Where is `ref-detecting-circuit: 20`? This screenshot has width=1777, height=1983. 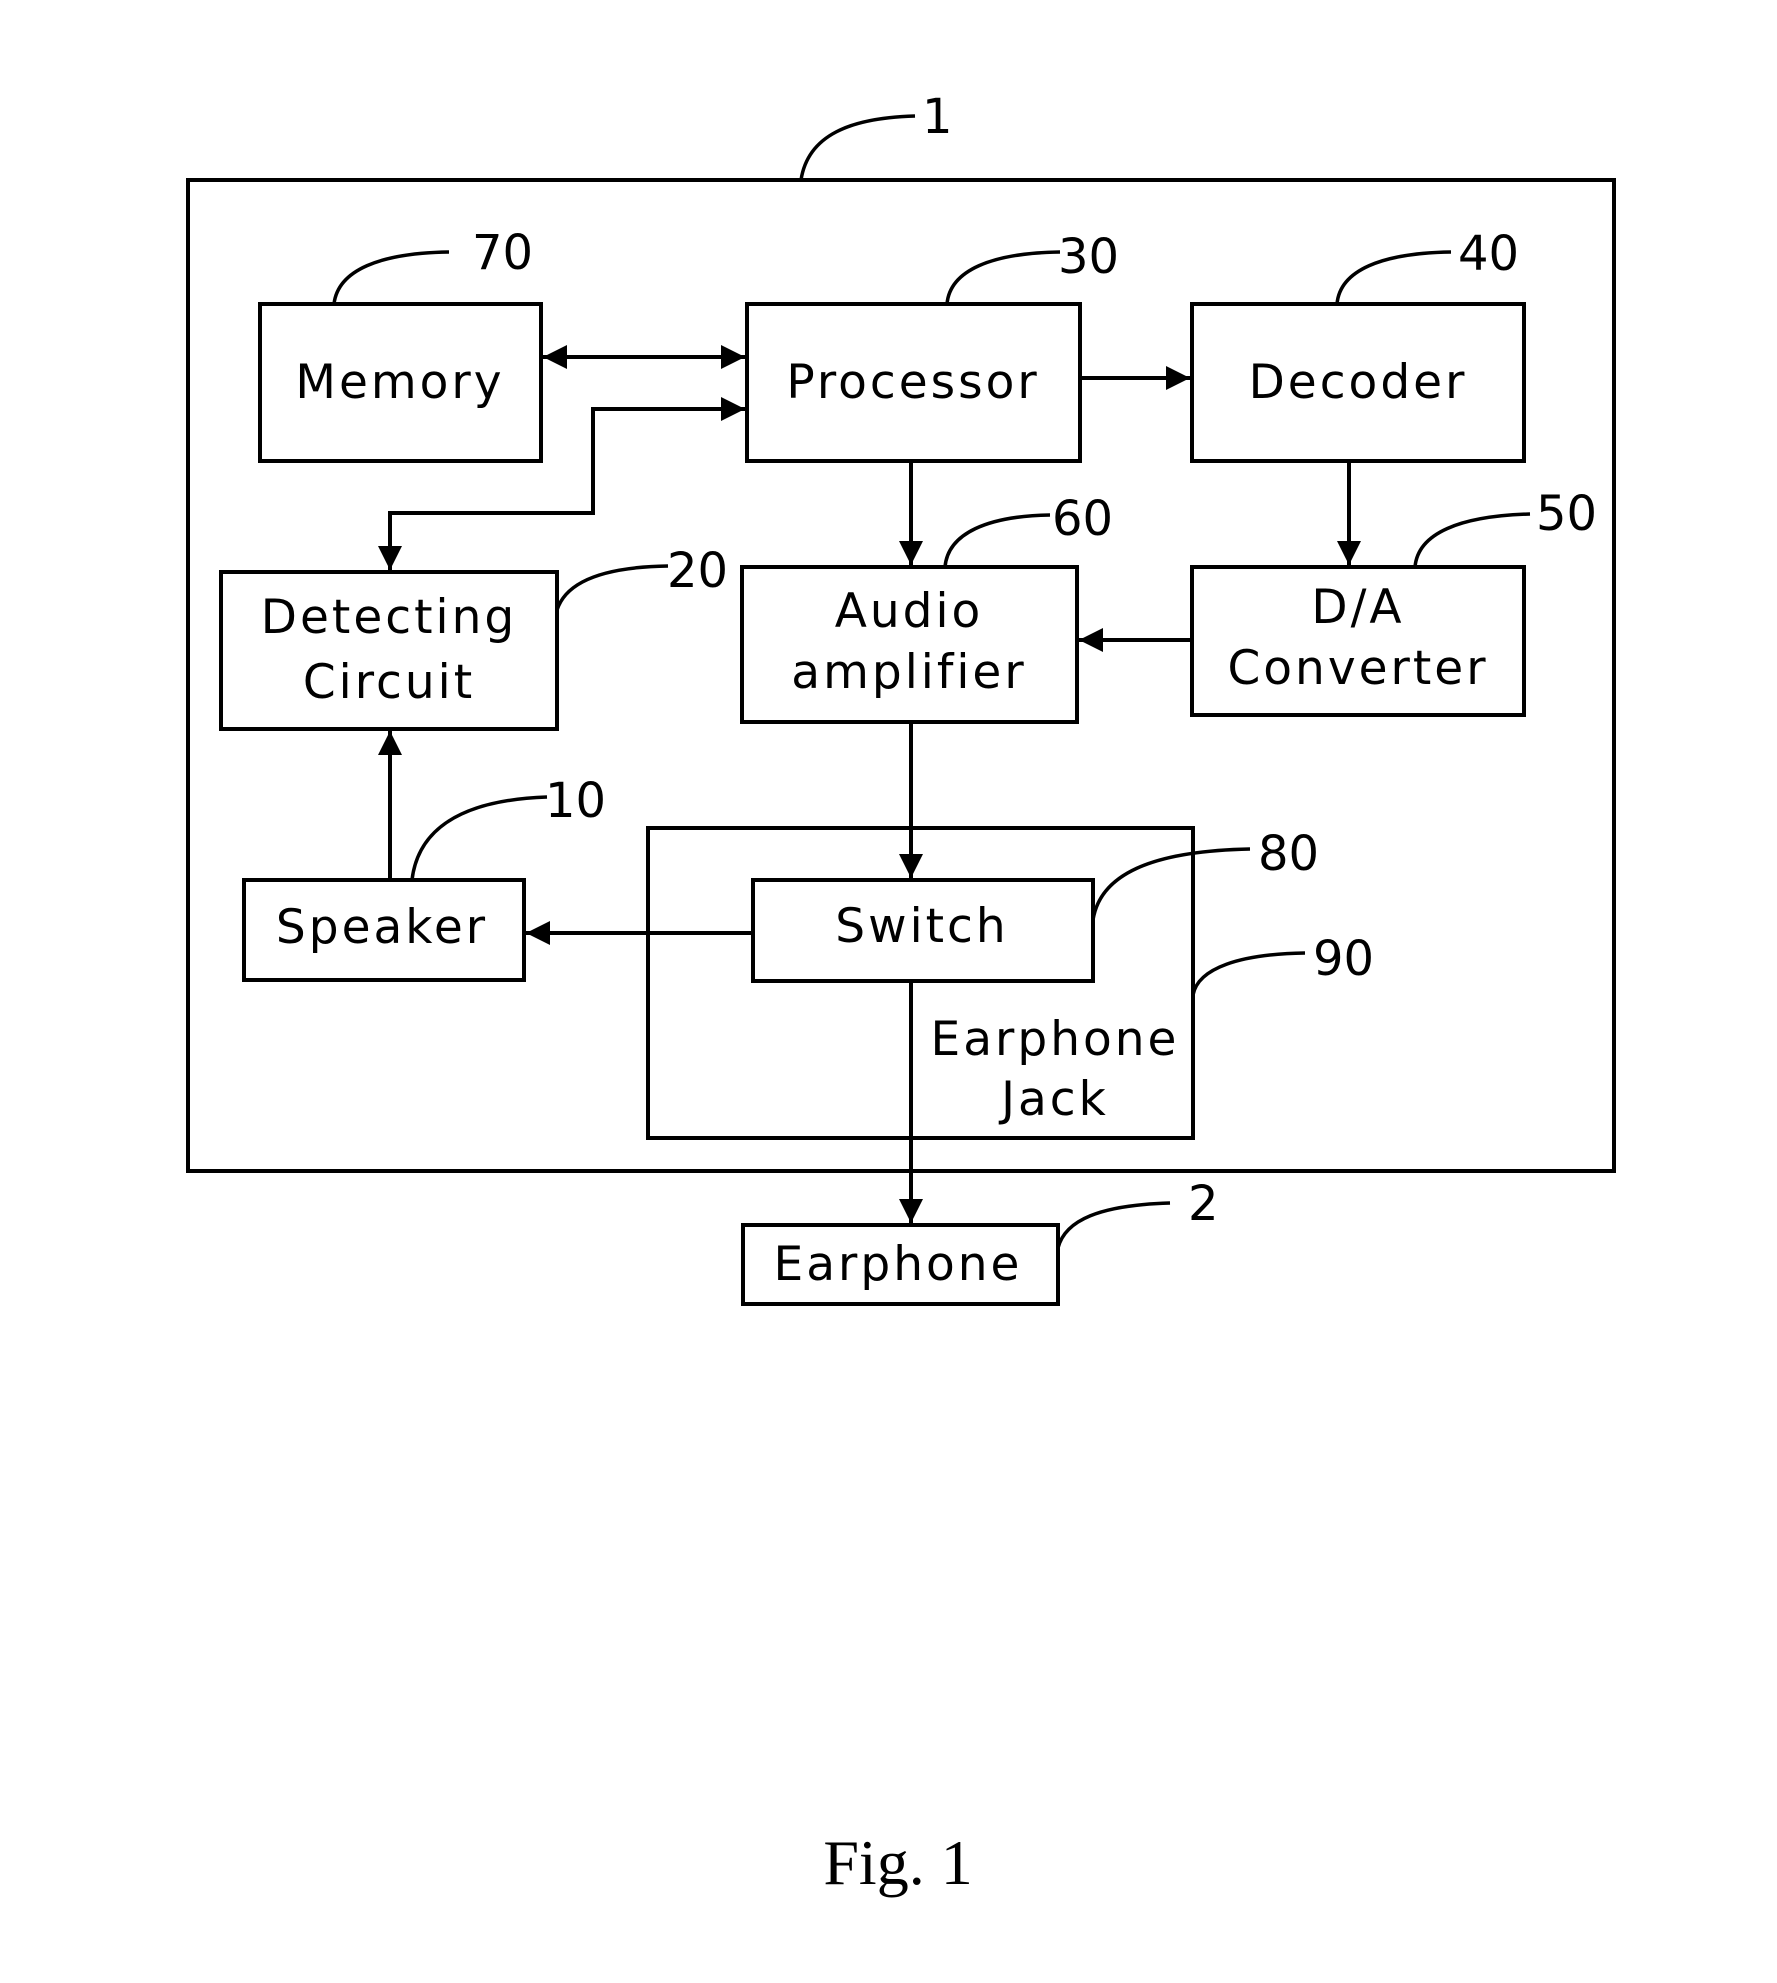 ref-detecting-circuit: 20 is located at coordinates (697, 571).